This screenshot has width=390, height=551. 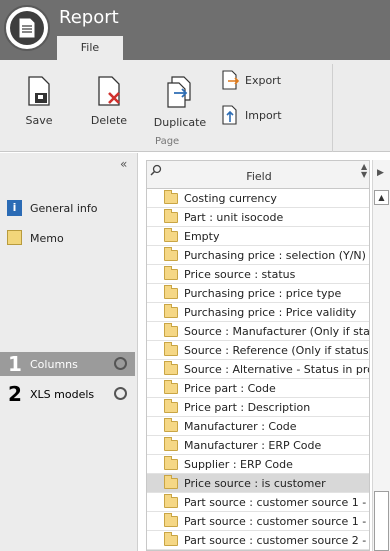 What do you see at coordinates (253, 445) in the screenshot?
I see `row-label: Manufacturer : ERP Code` at bounding box center [253, 445].